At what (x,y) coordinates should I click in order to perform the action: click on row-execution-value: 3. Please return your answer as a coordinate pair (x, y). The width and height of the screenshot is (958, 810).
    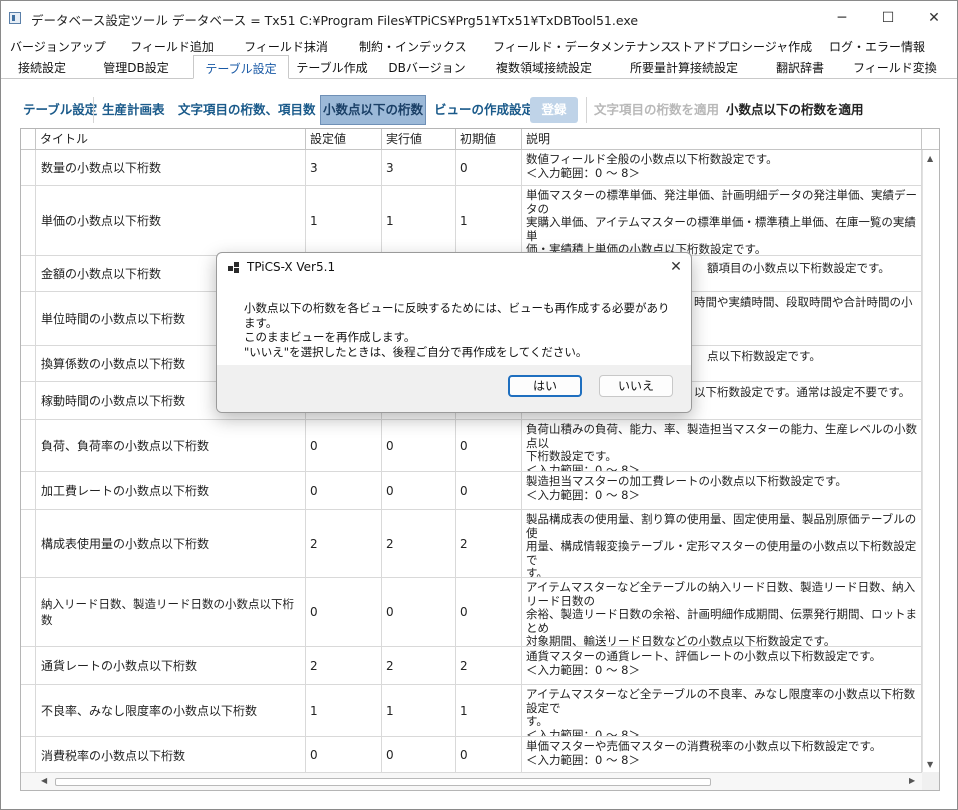
    Looking at the image, I should click on (419, 167).